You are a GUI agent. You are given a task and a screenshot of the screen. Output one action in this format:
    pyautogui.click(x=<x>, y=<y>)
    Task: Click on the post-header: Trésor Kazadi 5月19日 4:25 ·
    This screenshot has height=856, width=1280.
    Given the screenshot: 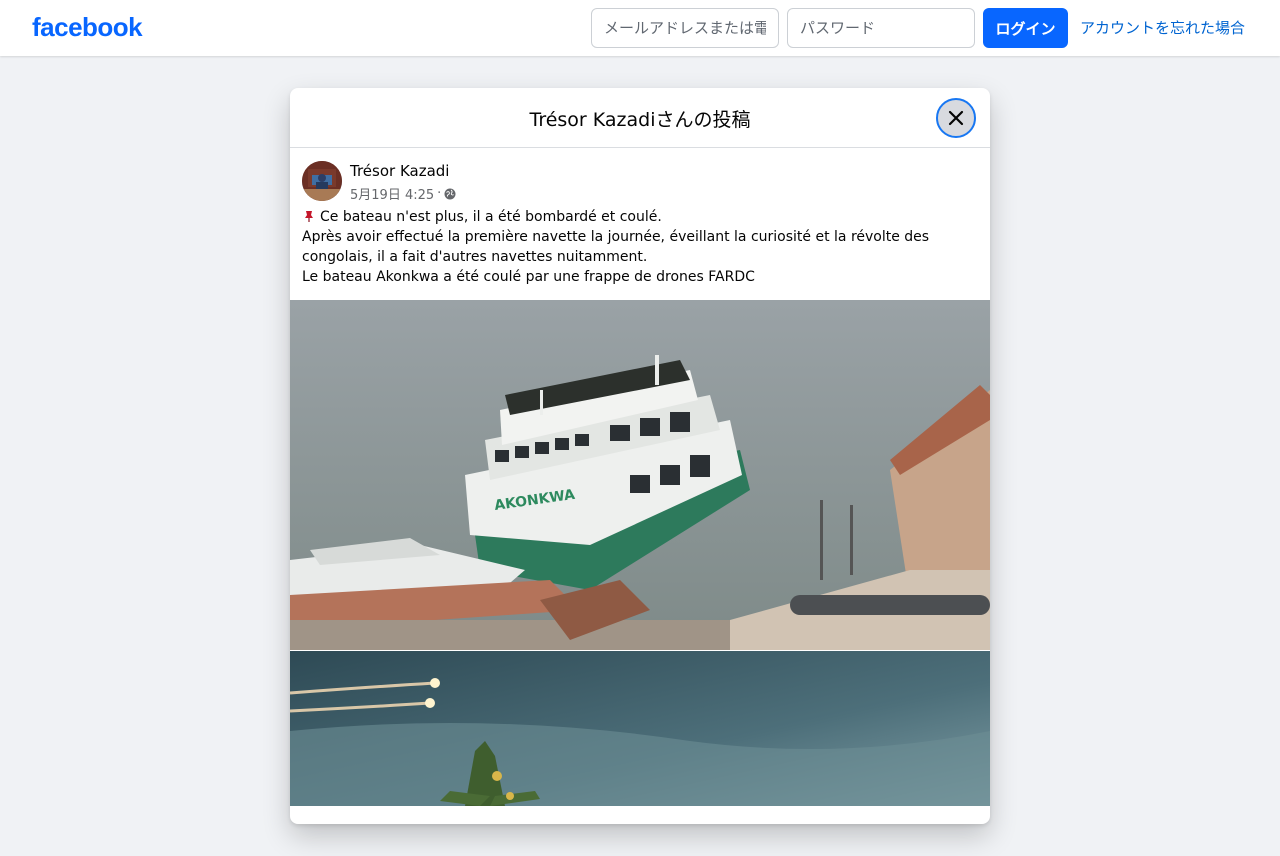 What is the action you would take?
    pyautogui.click(x=640, y=182)
    